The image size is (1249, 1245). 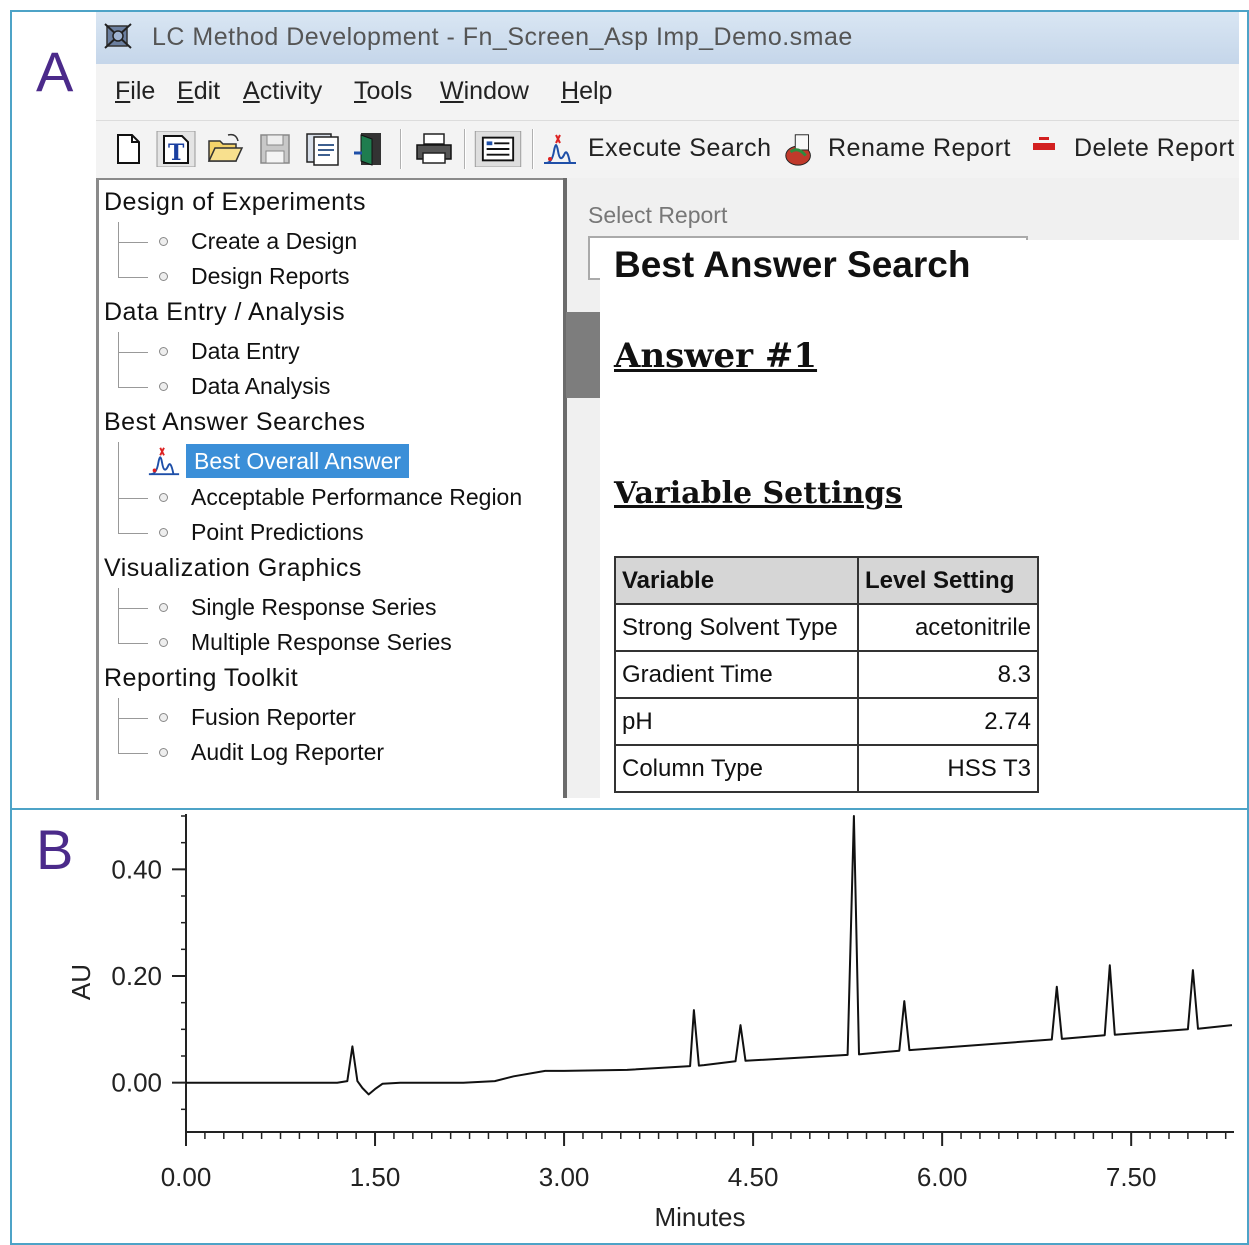 What do you see at coordinates (736, 580) in the screenshot?
I see `column-header: Variable` at bounding box center [736, 580].